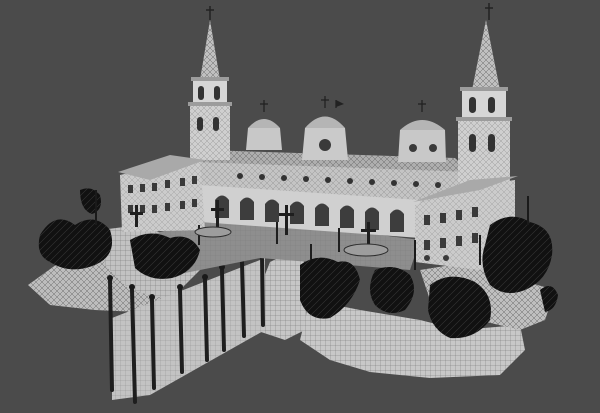  Describe the element at coordinates (161, 193) in the screenshot. I see `left-wing` at that location.